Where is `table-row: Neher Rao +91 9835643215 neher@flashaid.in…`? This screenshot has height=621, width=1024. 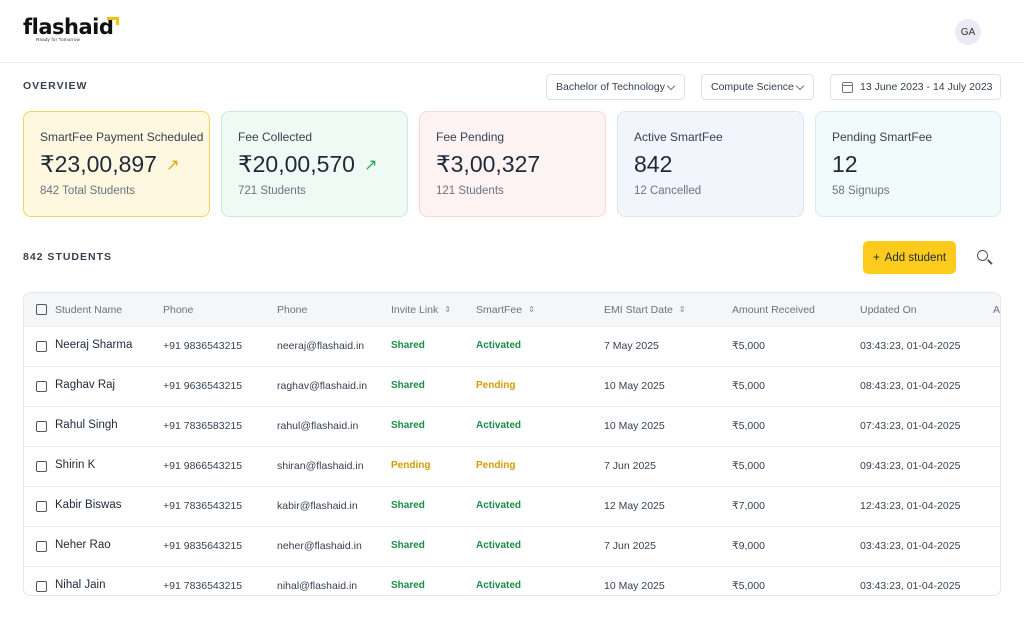
table-row: Neher Rao +91 9835643215 neher@flashaid.in… is located at coordinates (512, 546).